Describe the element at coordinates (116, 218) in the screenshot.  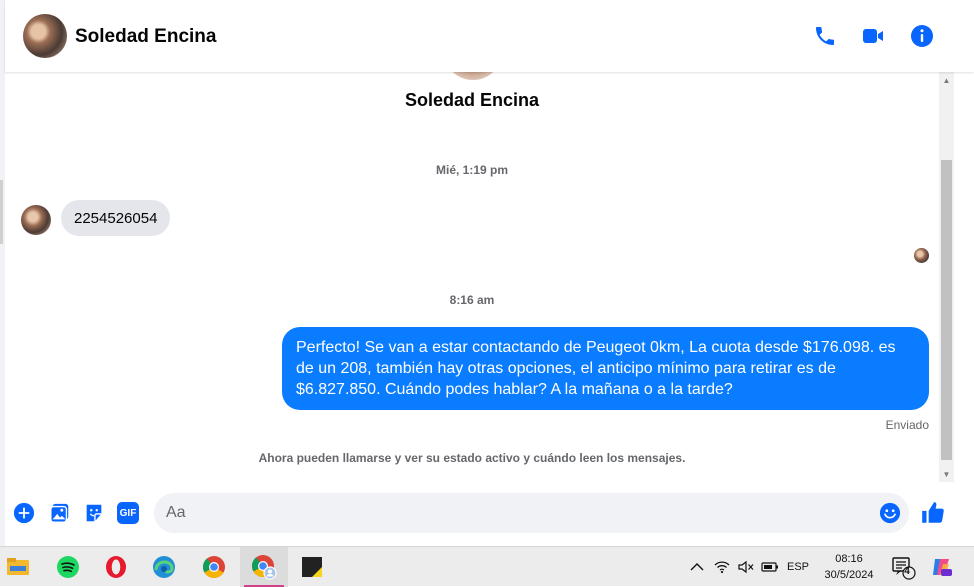
I see `received-message: 2254526054` at that location.